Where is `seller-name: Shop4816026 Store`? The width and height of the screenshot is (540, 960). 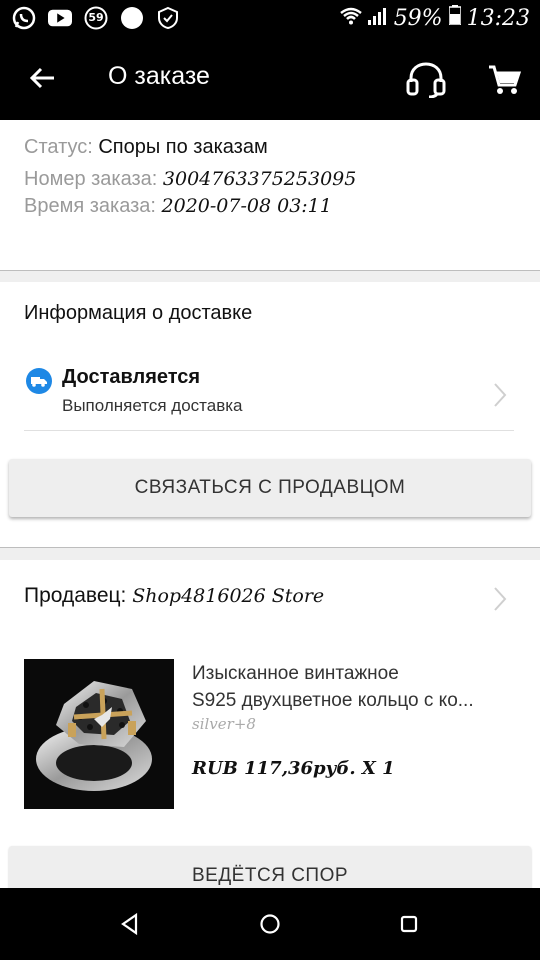
seller-name: Shop4816026 Store is located at coordinates (228, 596).